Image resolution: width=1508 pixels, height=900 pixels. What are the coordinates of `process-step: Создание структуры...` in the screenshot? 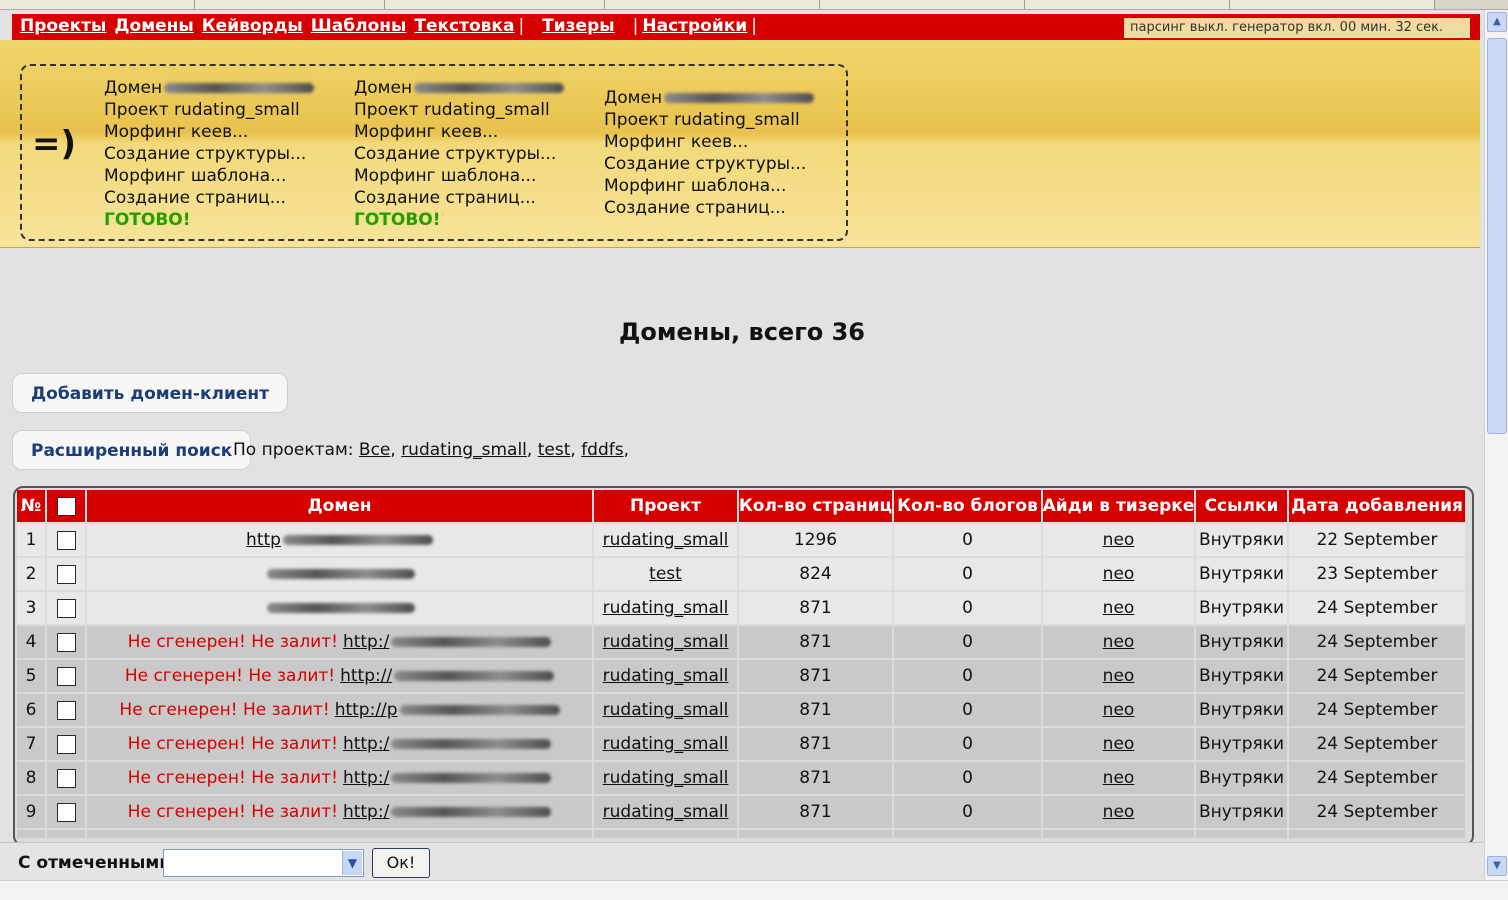 It's located at (705, 164).